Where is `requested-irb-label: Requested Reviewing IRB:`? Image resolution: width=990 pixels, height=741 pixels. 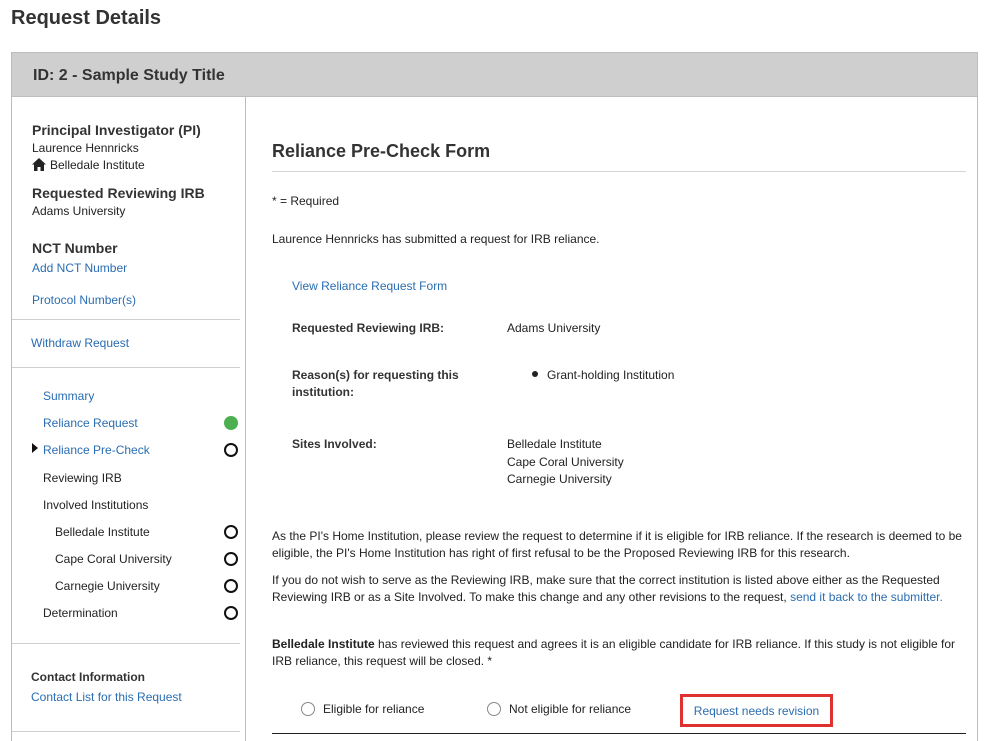
requested-irb-label: Requested Reviewing IRB: is located at coordinates (368, 328).